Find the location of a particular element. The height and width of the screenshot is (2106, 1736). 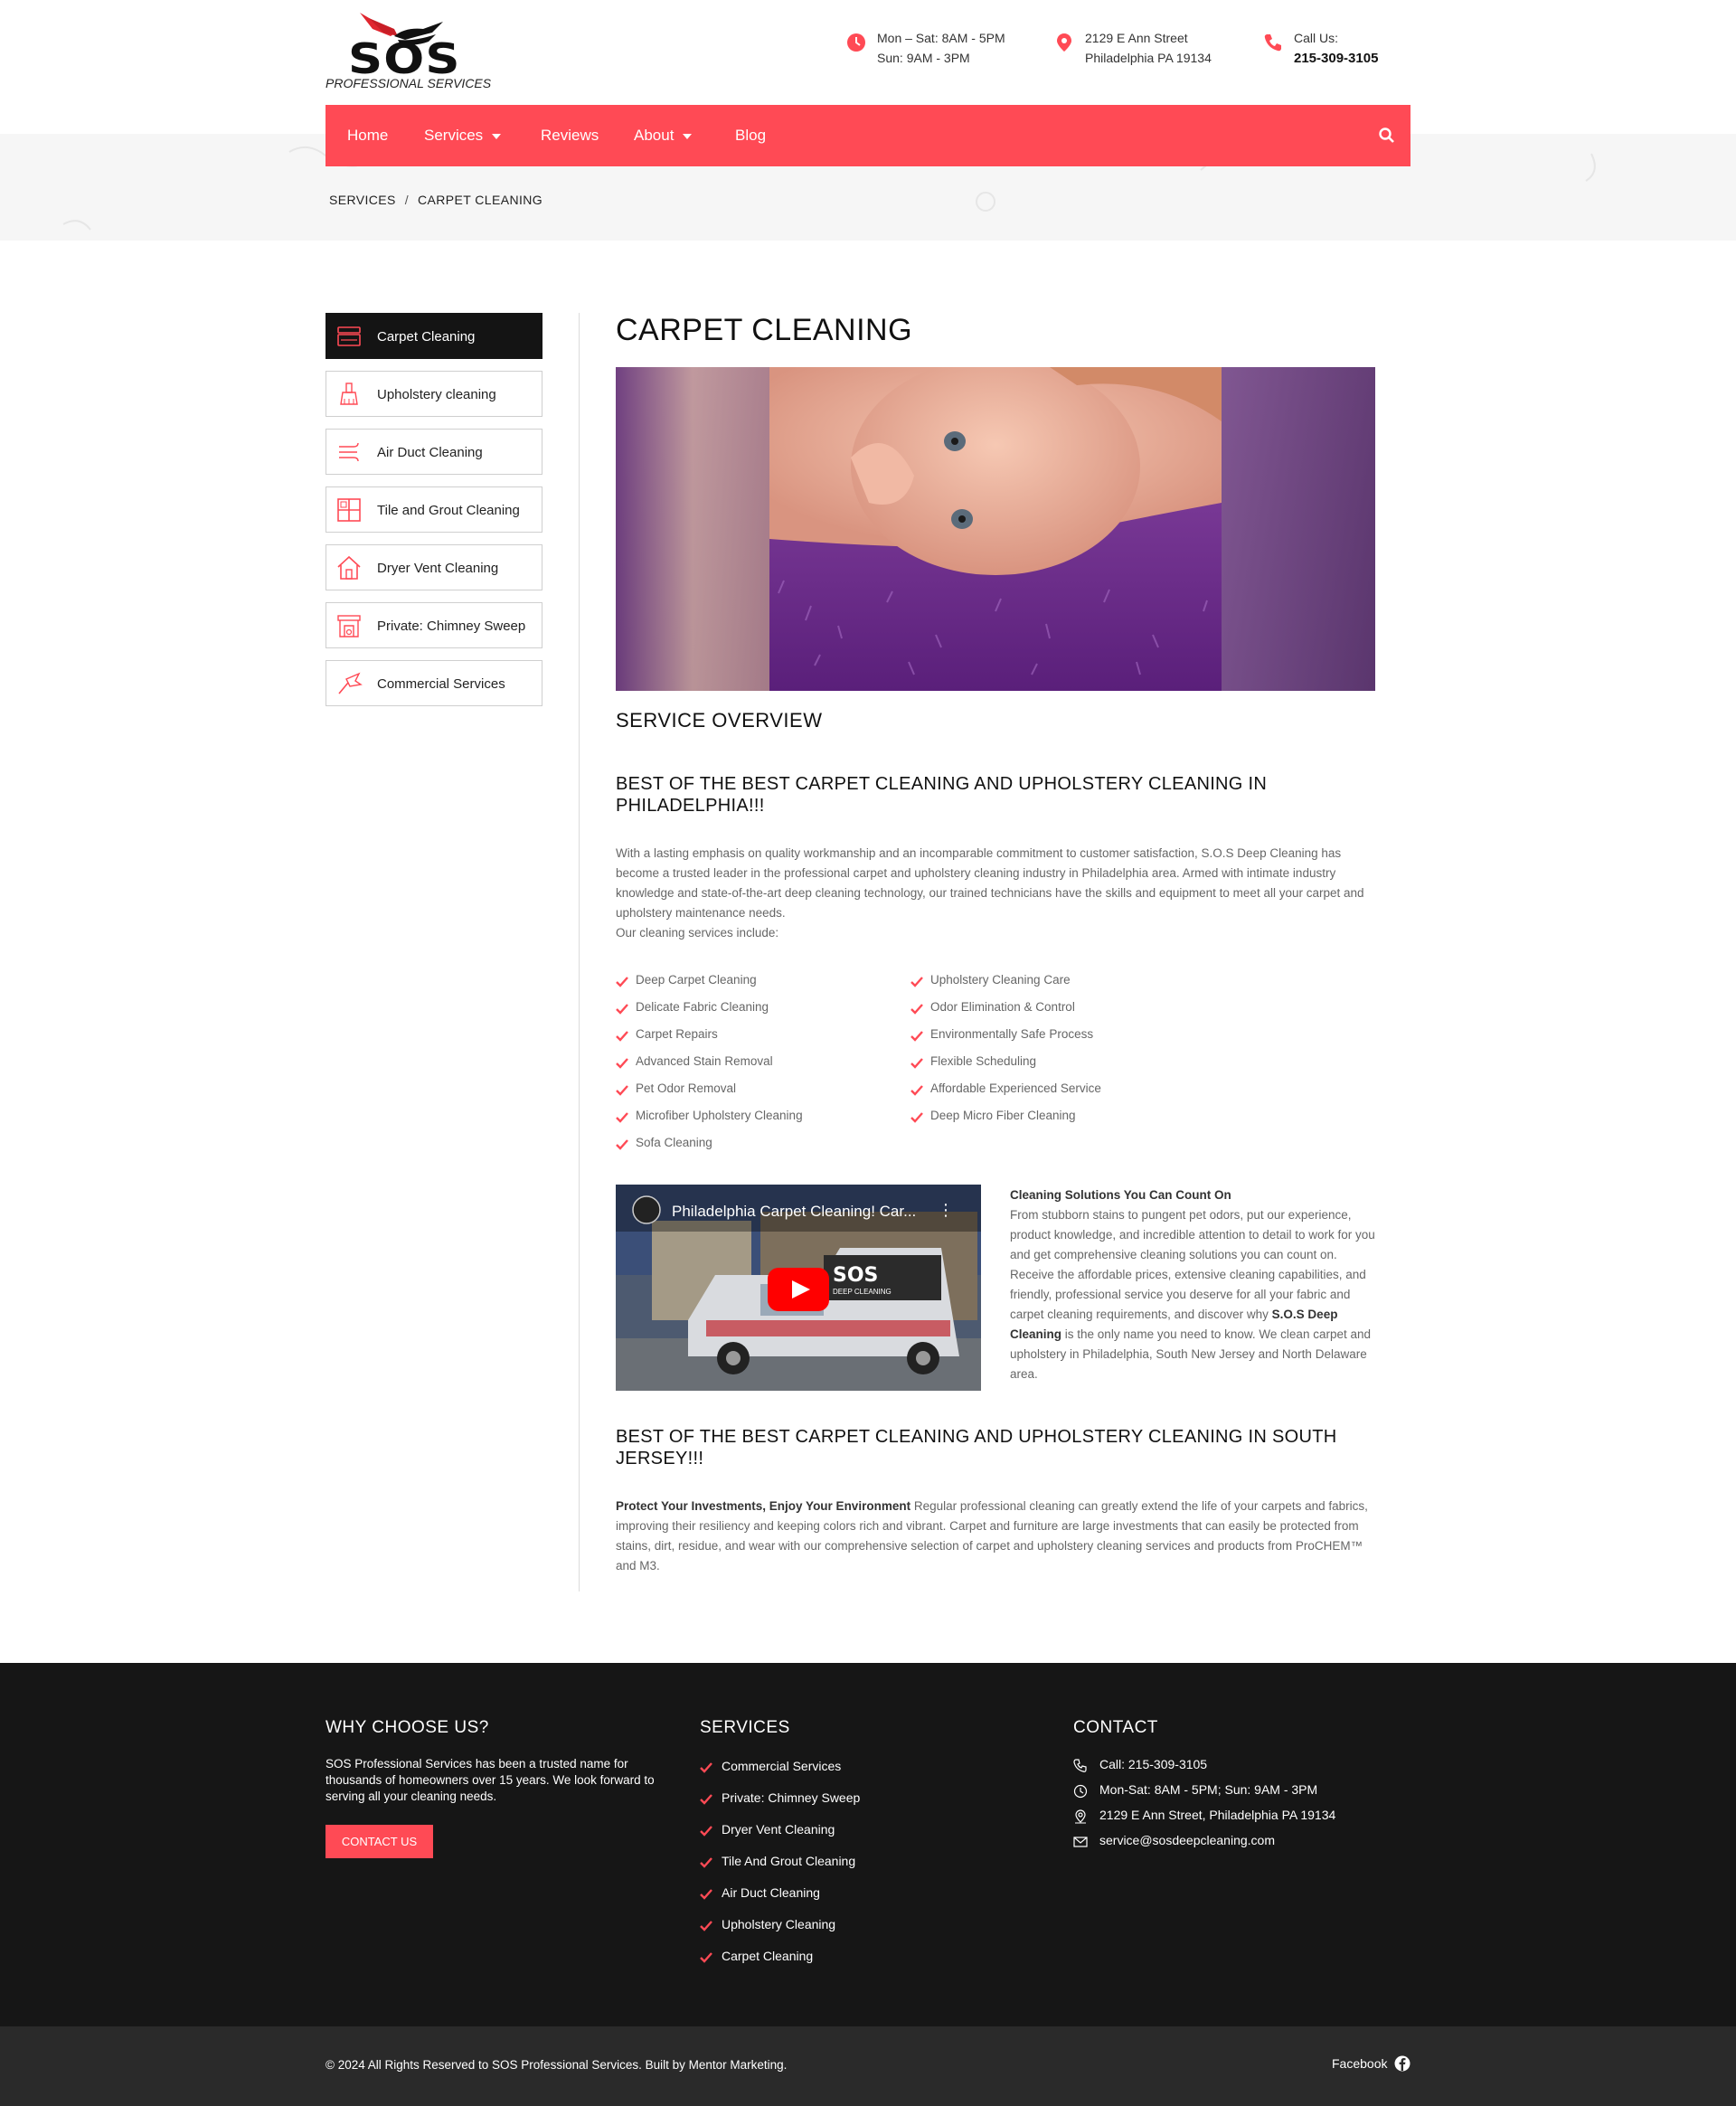

page-title: CARPET CLEANING is located at coordinates (765, 330).